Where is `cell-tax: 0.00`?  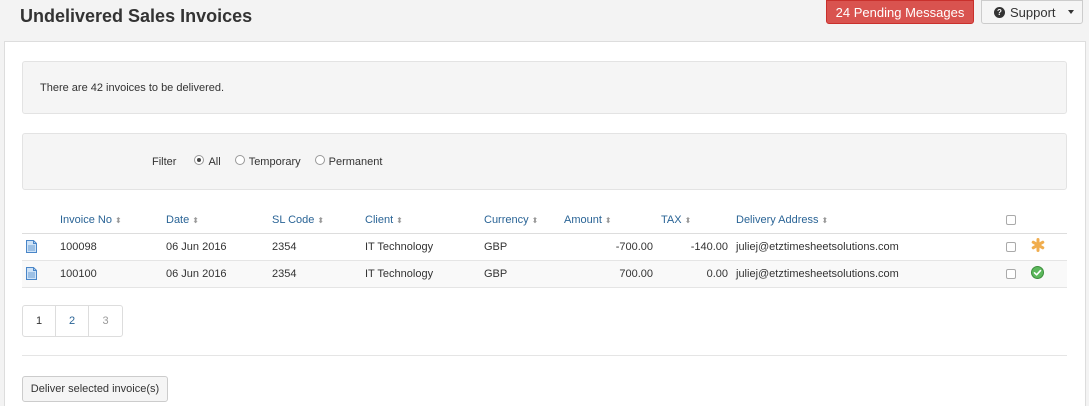 cell-tax: 0.00 is located at coordinates (694, 274).